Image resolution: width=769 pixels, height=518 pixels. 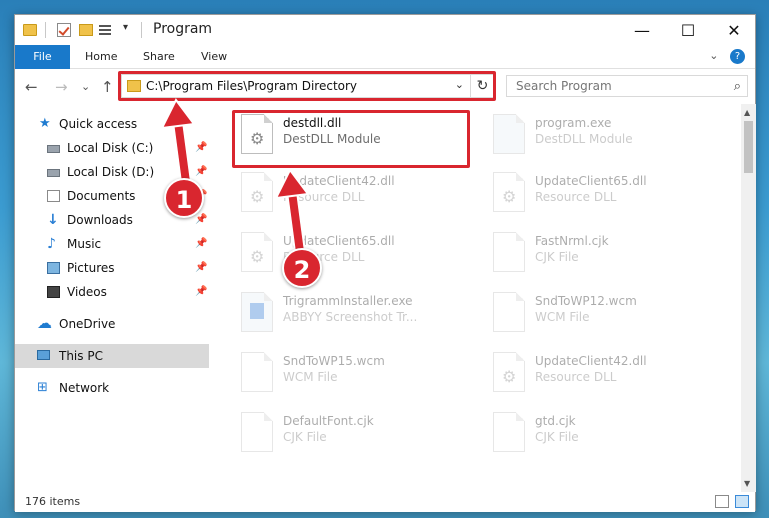 I want to click on step-1-callout: 1, so click(x=184, y=198).